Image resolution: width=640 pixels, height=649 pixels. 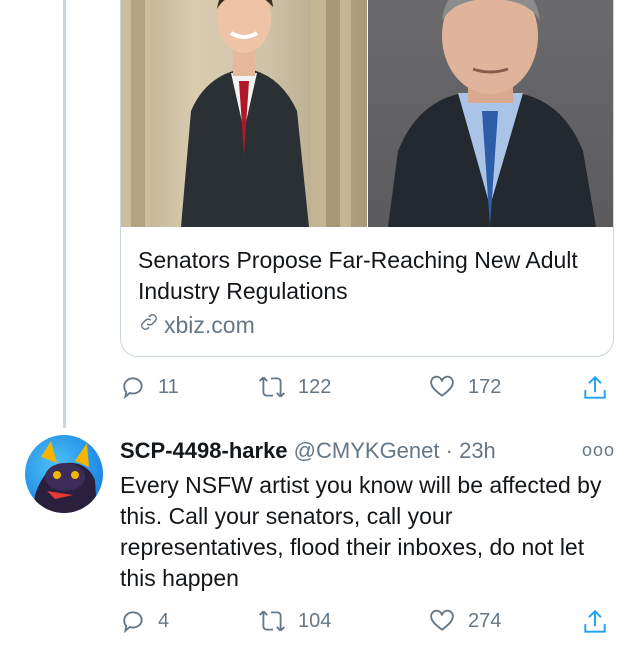 I want to click on quoted-tweet-actions: 11 122 172, so click(x=370, y=389).